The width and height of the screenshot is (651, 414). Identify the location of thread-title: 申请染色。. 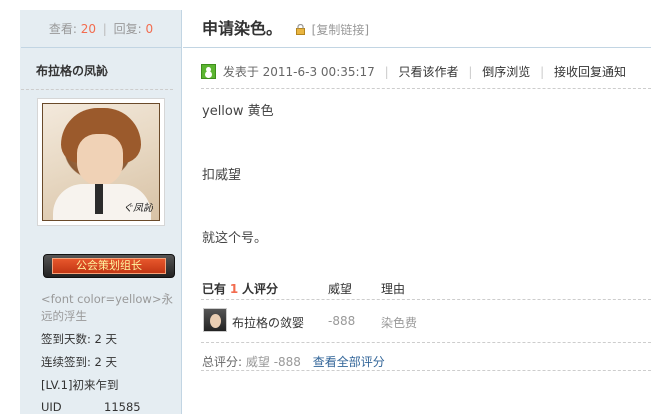
(242, 28).